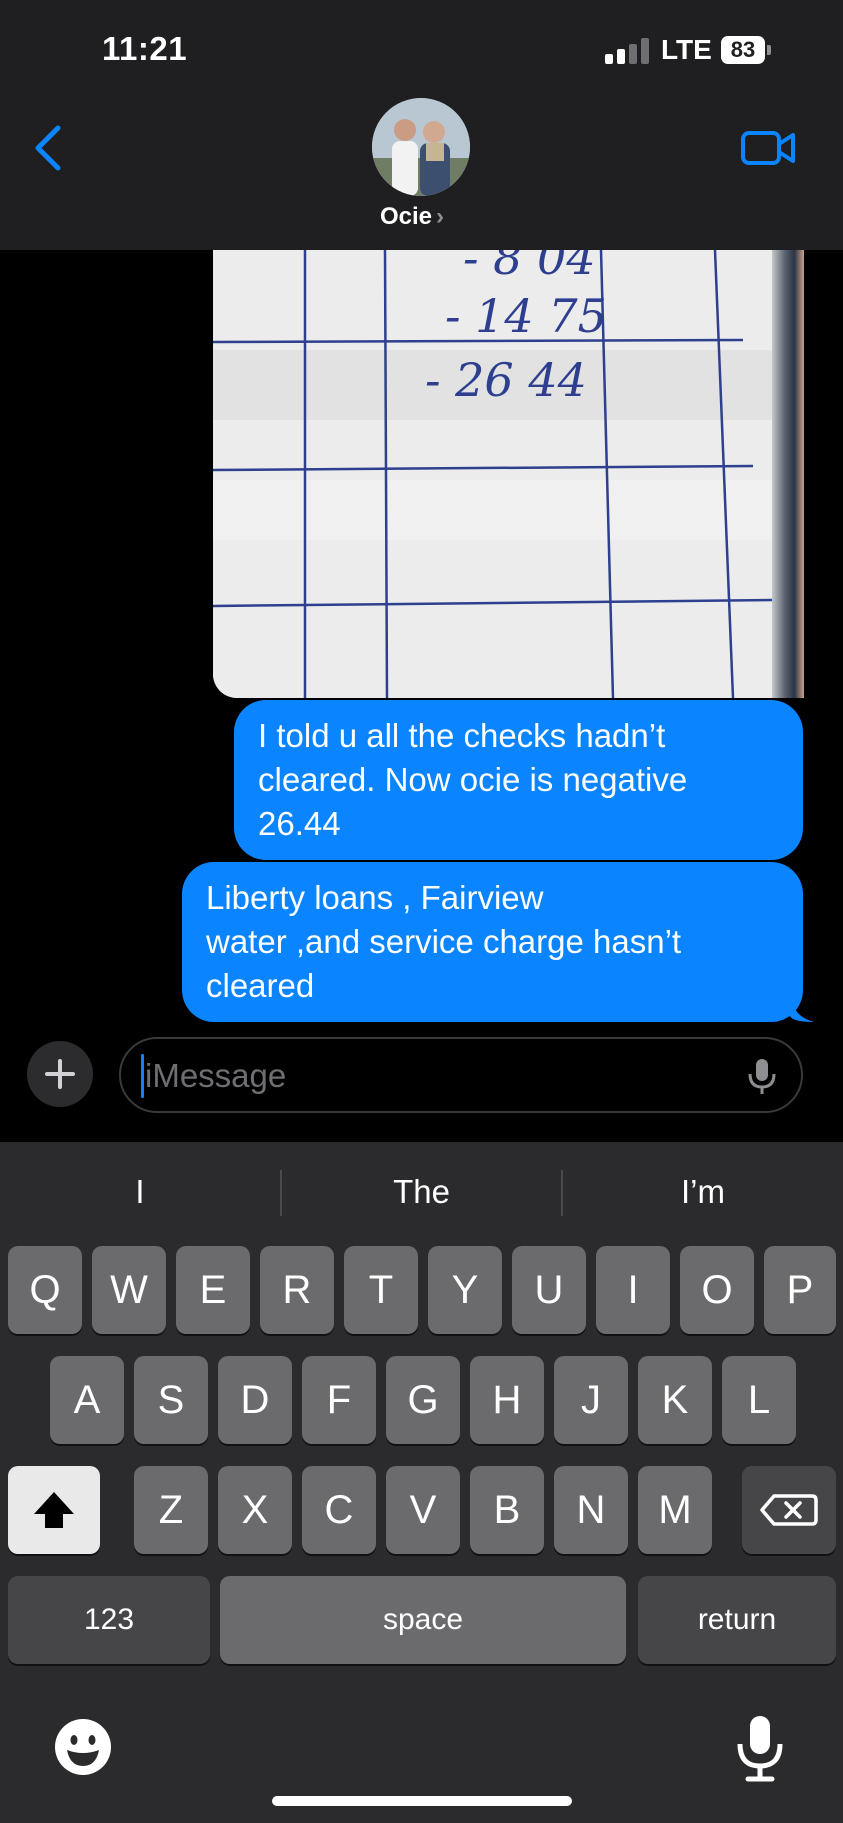 This screenshot has height=1823, width=843. I want to click on key-z: Z, so click(171, 1510).